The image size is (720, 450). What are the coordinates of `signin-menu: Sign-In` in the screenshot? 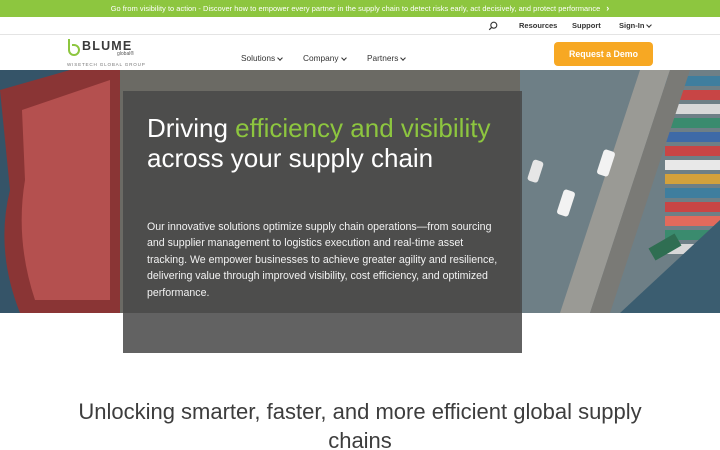 It's located at (636, 25).